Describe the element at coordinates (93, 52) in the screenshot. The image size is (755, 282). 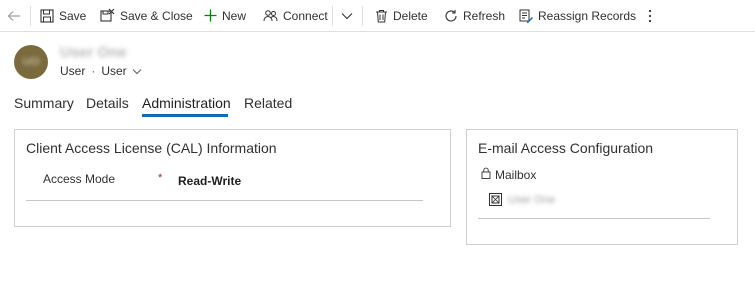
I see `record-title: User One` at that location.